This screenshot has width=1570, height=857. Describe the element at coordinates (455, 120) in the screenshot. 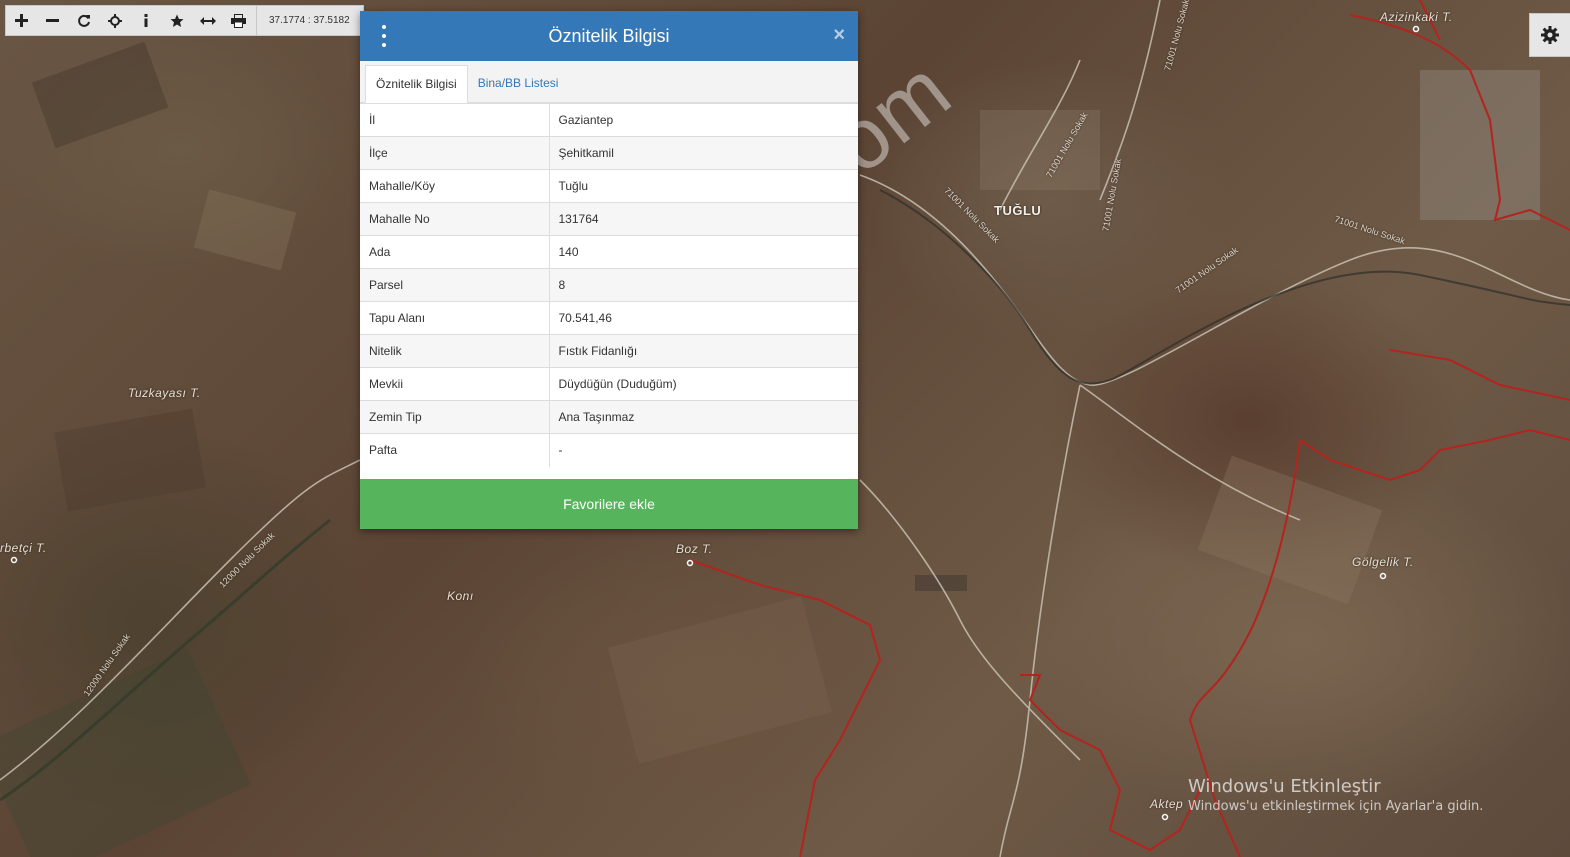

I see `attribute-key: İl` at that location.